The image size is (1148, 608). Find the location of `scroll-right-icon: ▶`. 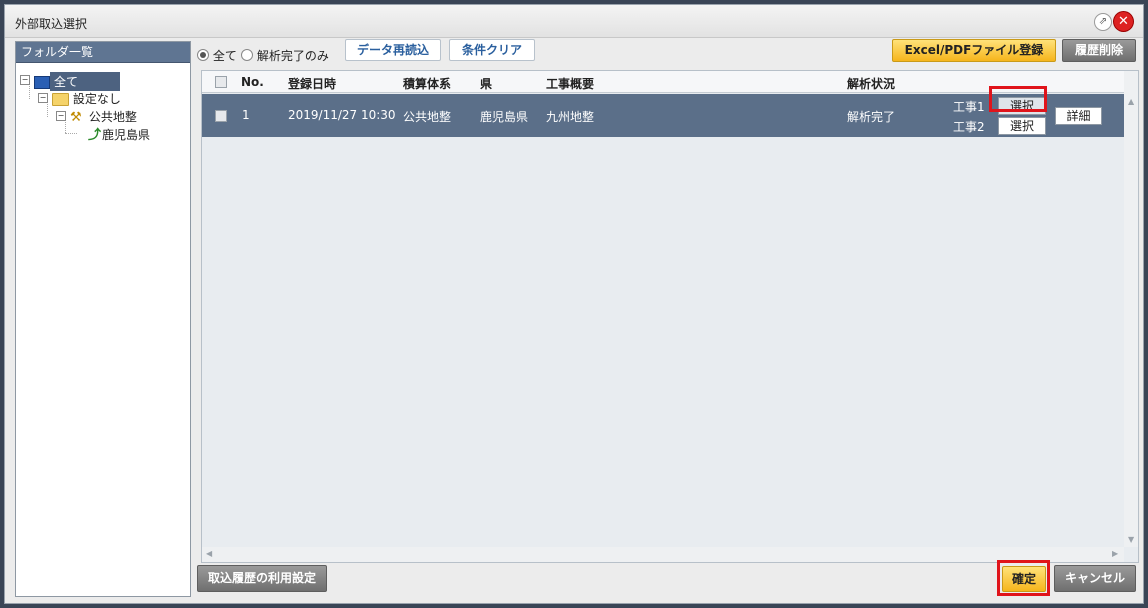

scroll-right-icon: ▶ is located at coordinates (1115, 553).